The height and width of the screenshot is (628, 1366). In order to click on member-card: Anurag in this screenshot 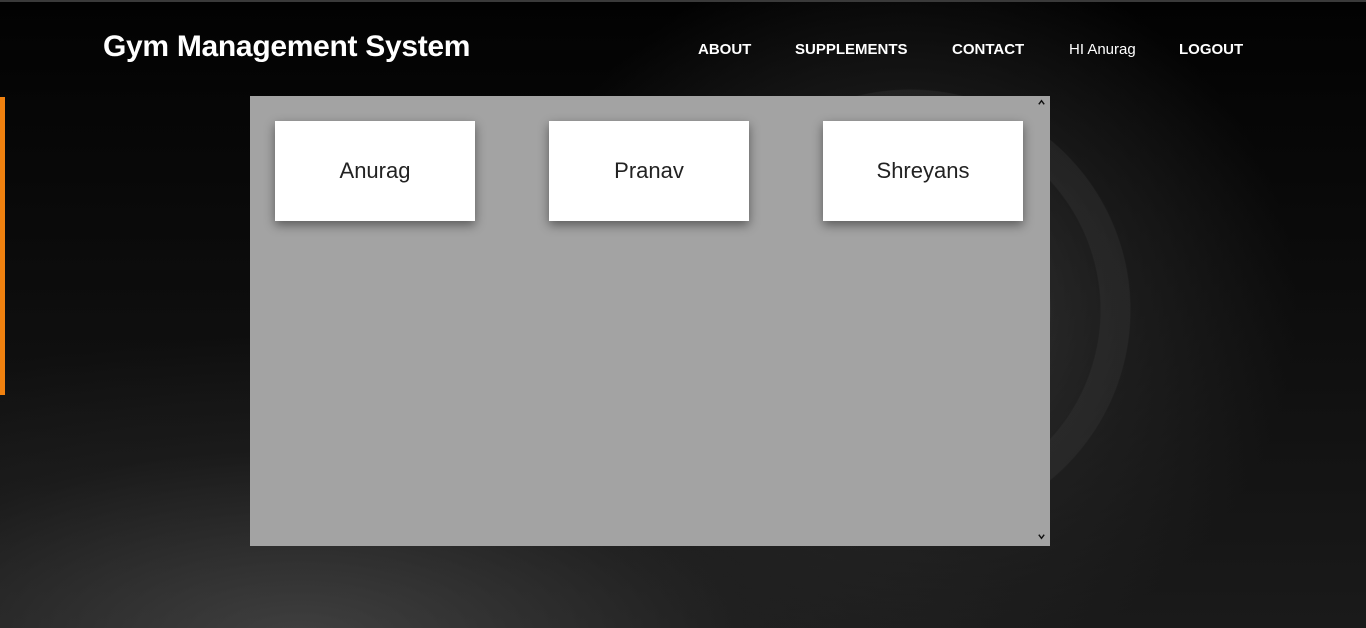, I will do `click(375, 171)`.